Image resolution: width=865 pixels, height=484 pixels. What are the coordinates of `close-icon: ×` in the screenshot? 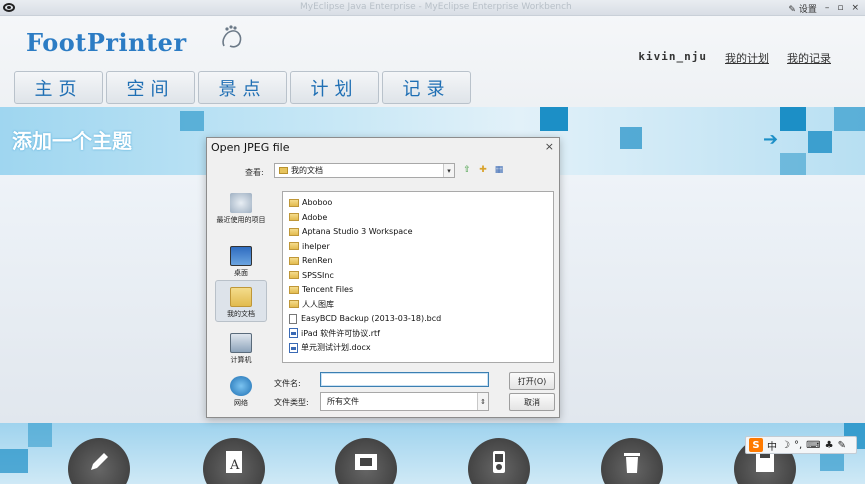 It's located at (855, 8).